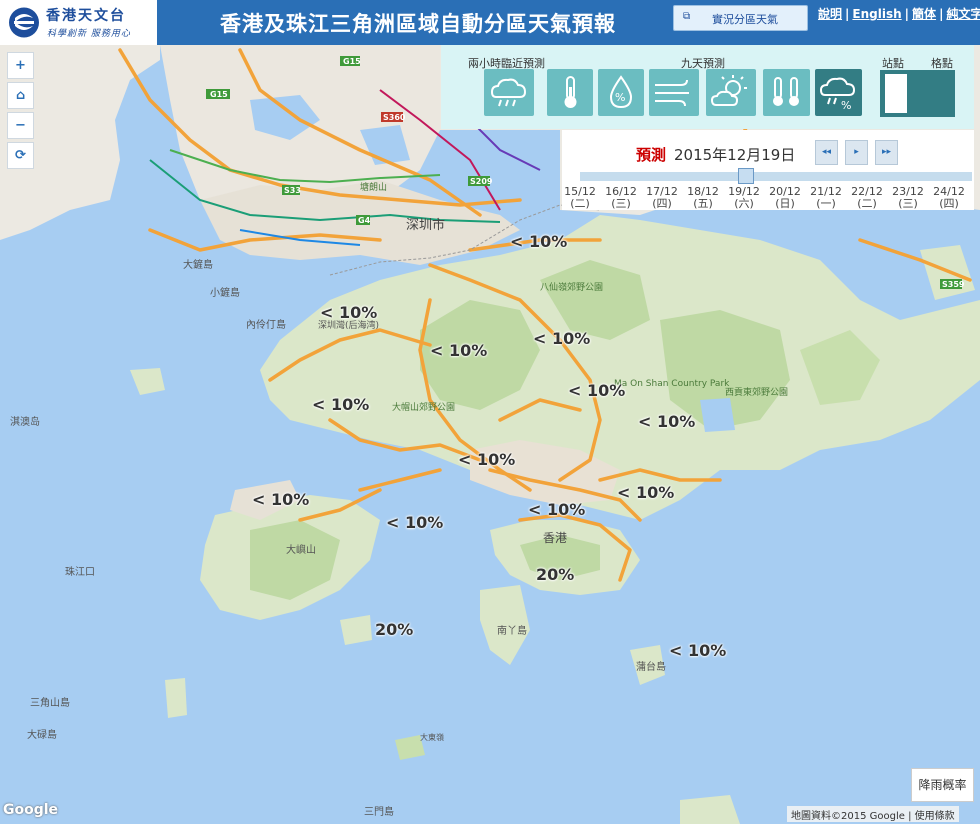 The image size is (980, 824). Describe the element at coordinates (867, 203) in the screenshot. I see `date-tick-weekday: (二)` at that location.